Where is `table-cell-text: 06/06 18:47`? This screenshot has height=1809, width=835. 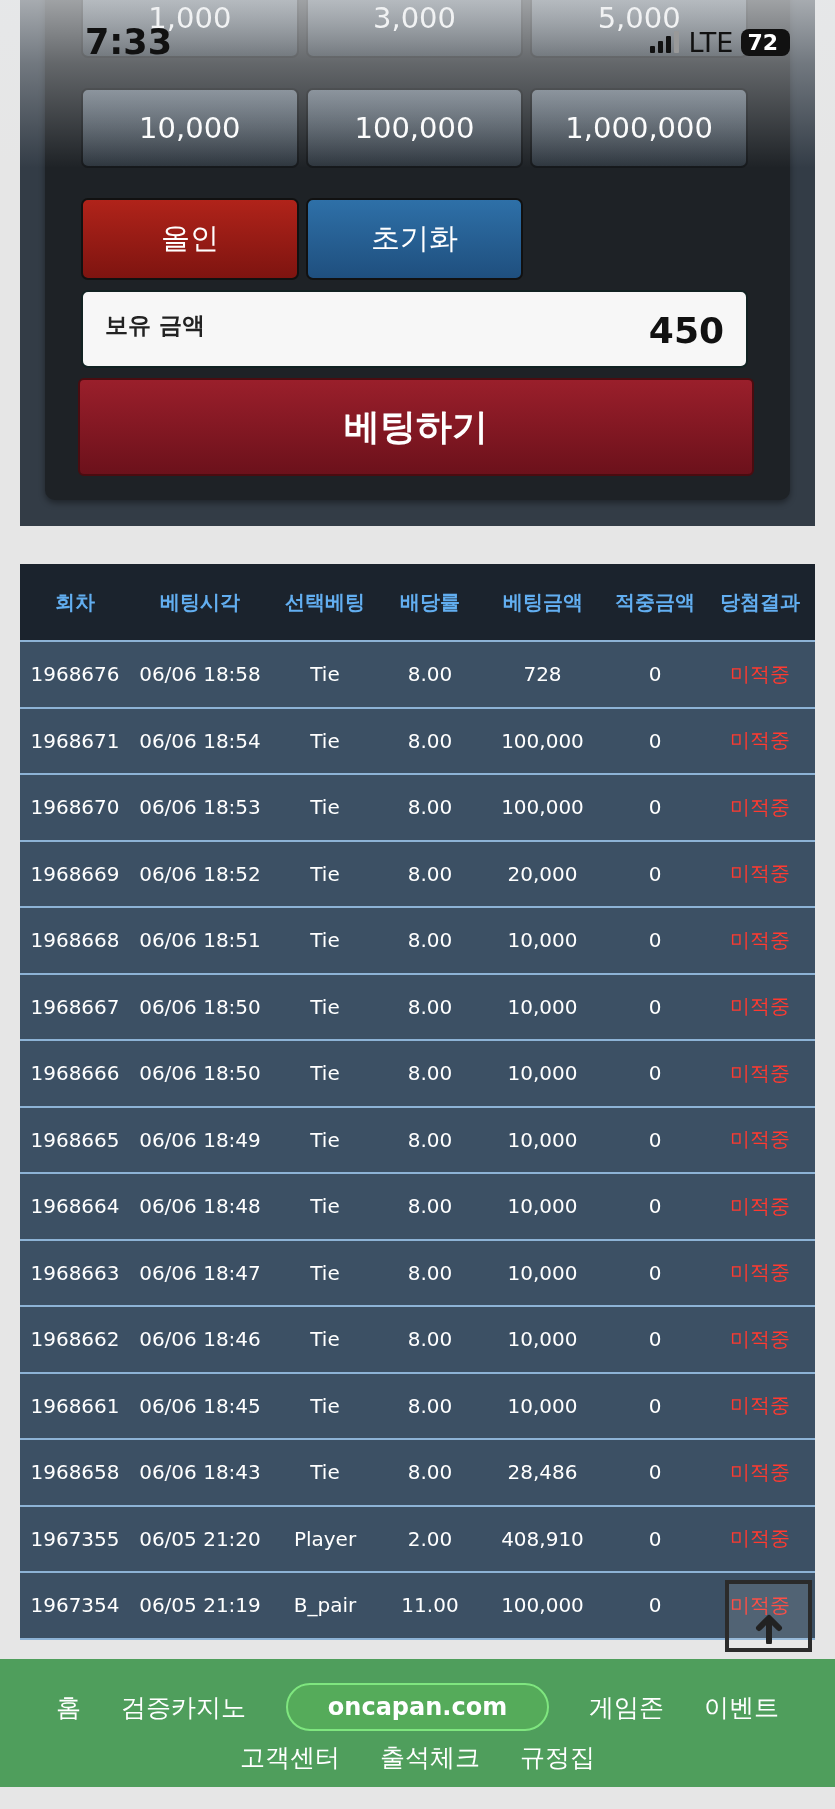
table-cell-text: 06/06 18:47 is located at coordinates (200, 1272).